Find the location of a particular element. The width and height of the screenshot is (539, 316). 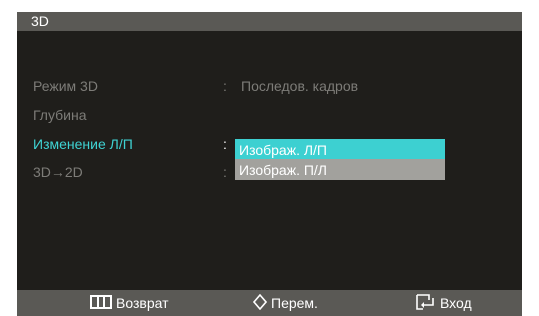

lr-change-dropdown: Изображ. Л/П Изображ. П/Л is located at coordinates (340, 159).